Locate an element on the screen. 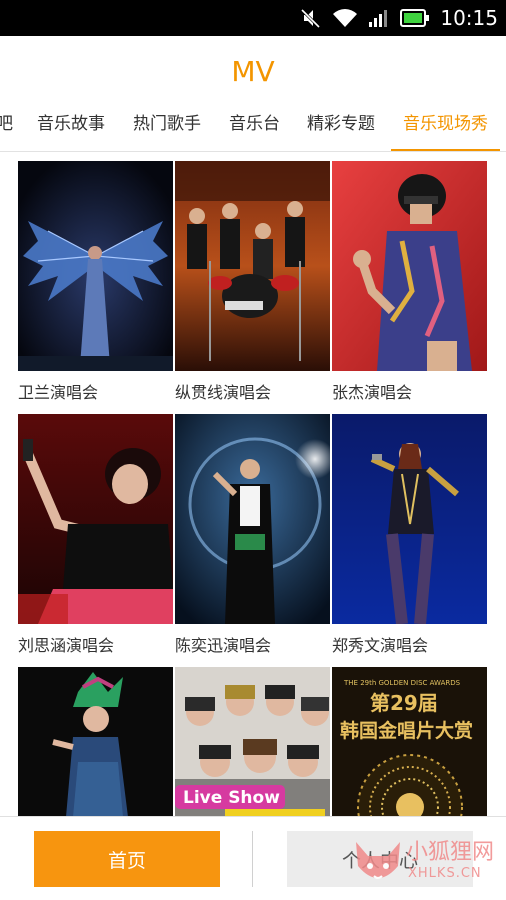  tab-partial: 吧 is located at coordinates (6, 128).